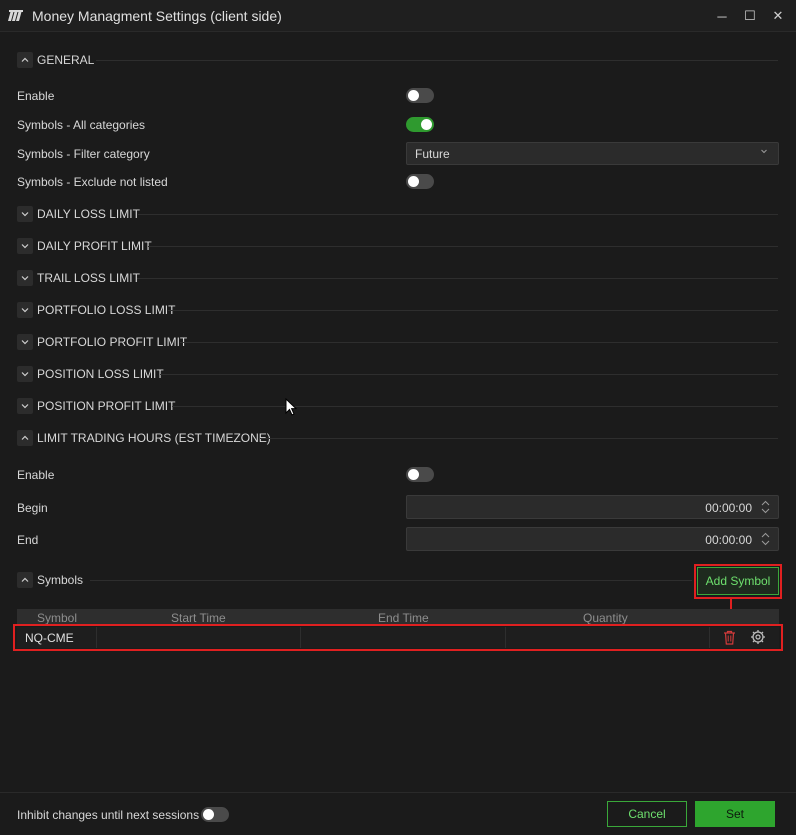 This screenshot has width=796, height=835. I want to click on exclude-not-listed-label: Symbols - Exclude not listed, so click(92, 182).